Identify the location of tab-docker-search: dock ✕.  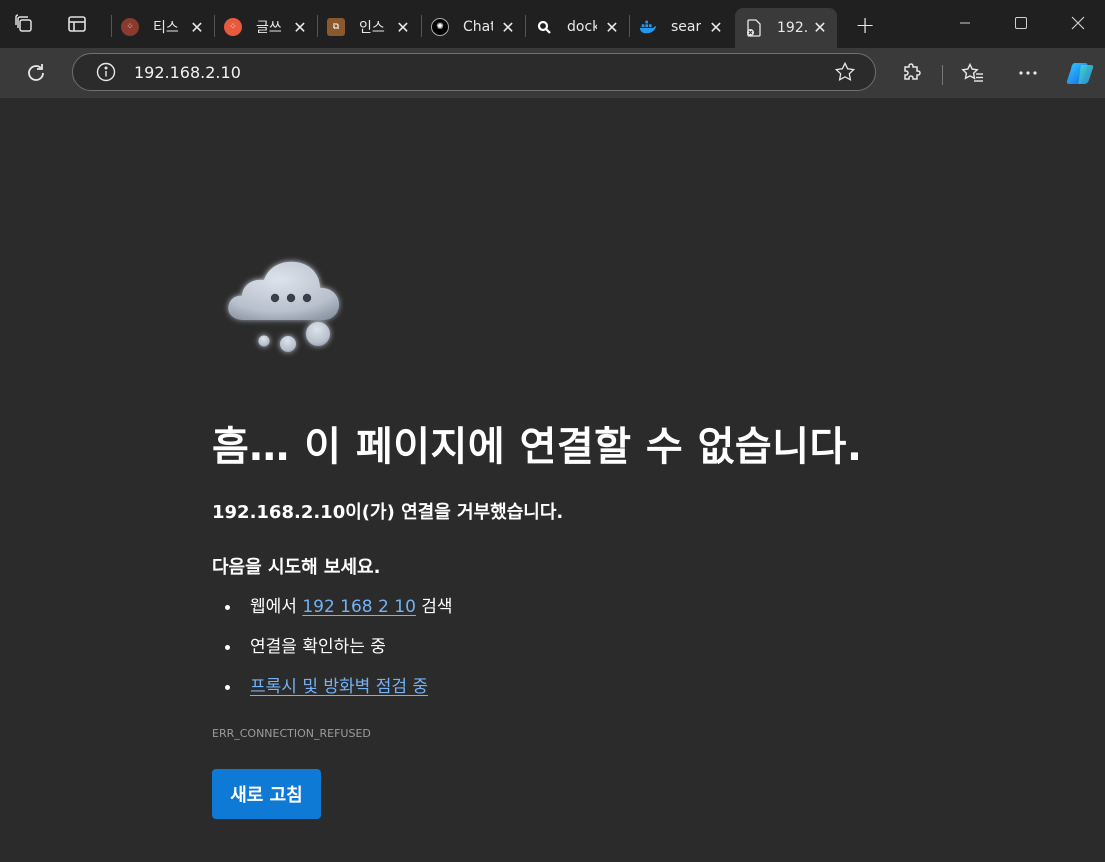
(577, 27).